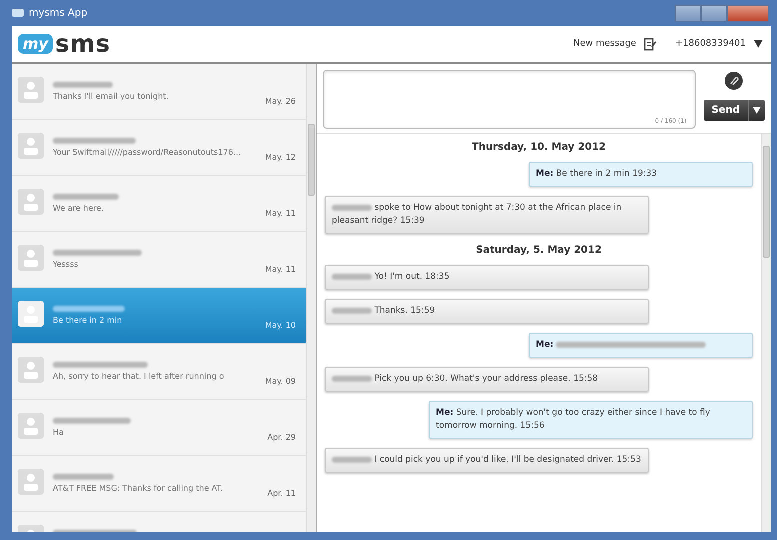 This screenshot has height=540, width=777. Describe the element at coordinates (159, 204) in the screenshot. I see `conversation-item: We are here. May. 11` at that location.